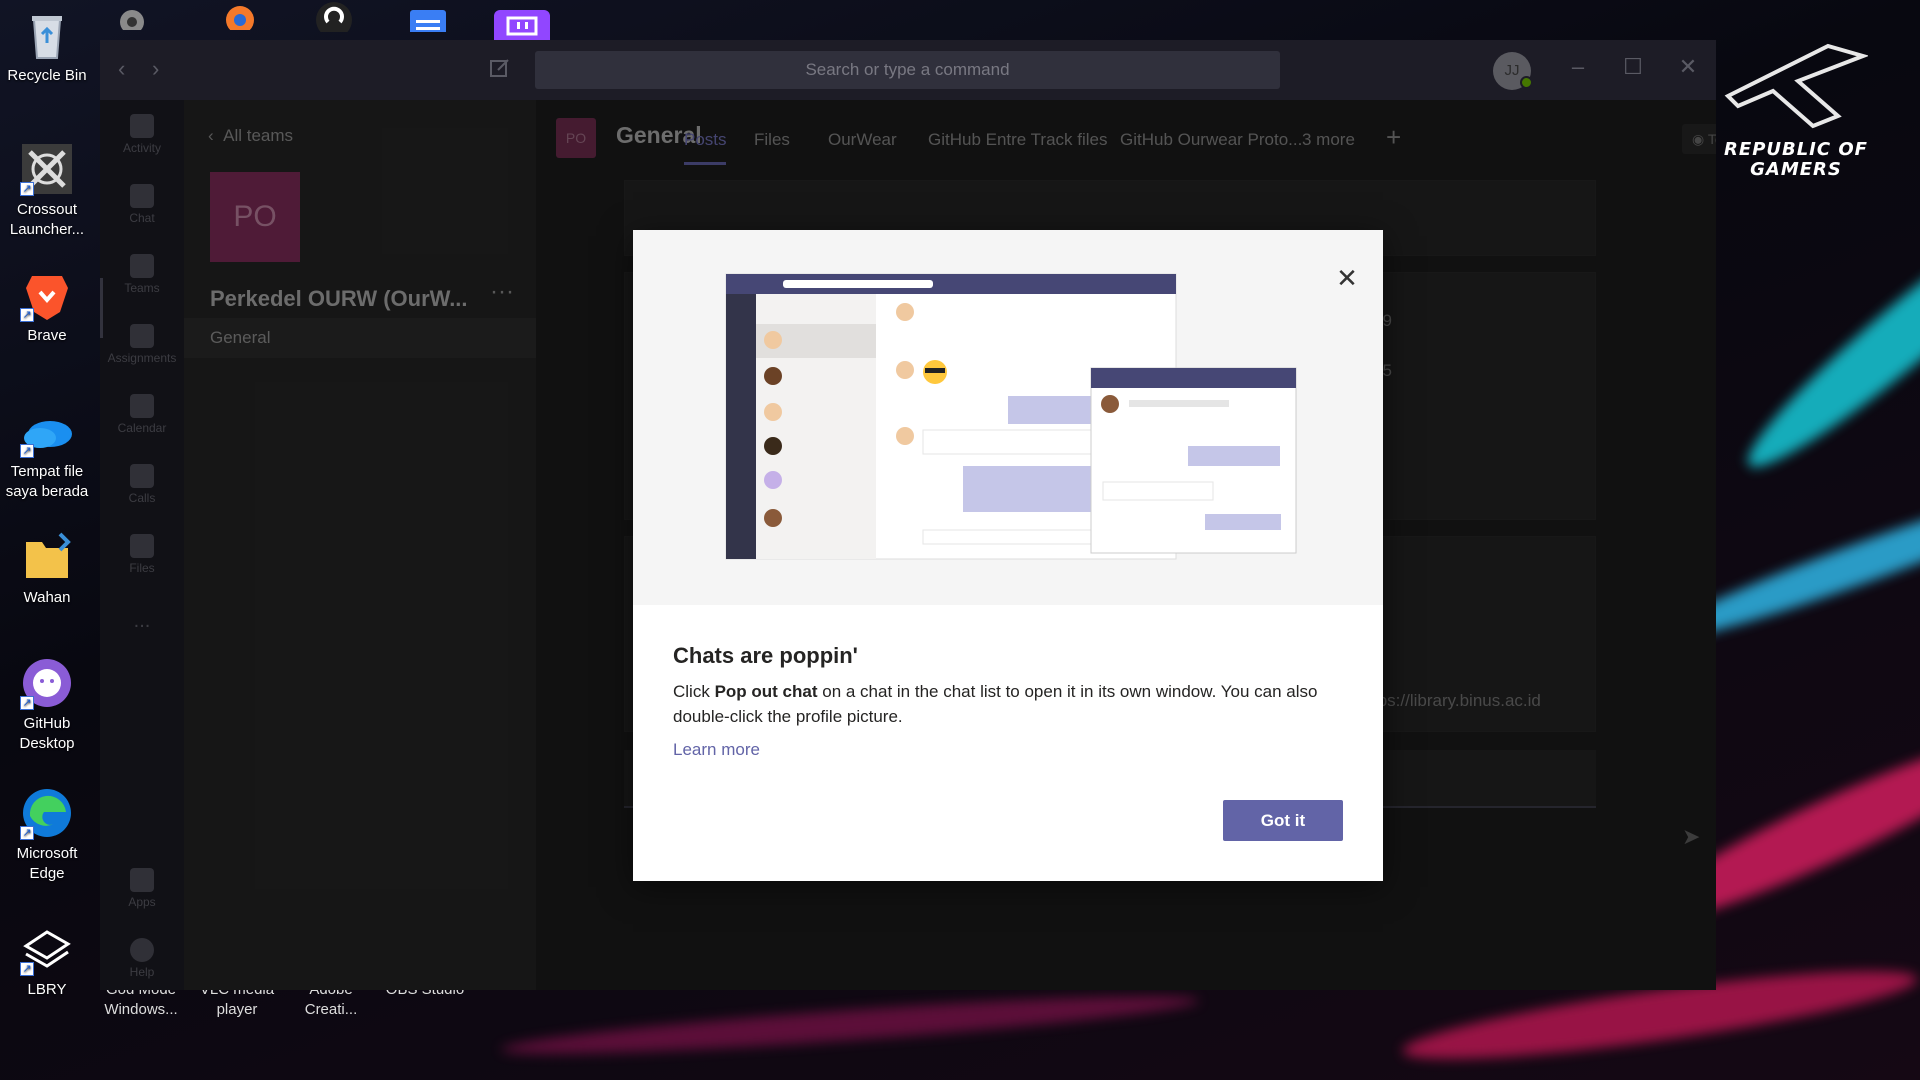  What do you see at coordinates (765, 655) in the screenshot?
I see `dialog-title: Chats are poppin'` at bounding box center [765, 655].